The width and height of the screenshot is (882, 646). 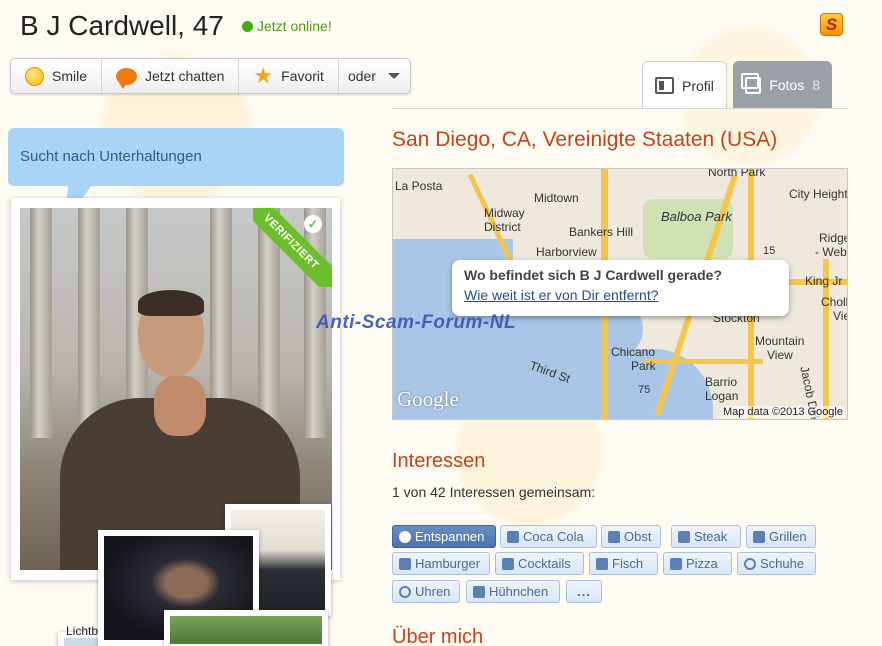 I want to click on interest-tag-label: Steak, so click(x=711, y=536).